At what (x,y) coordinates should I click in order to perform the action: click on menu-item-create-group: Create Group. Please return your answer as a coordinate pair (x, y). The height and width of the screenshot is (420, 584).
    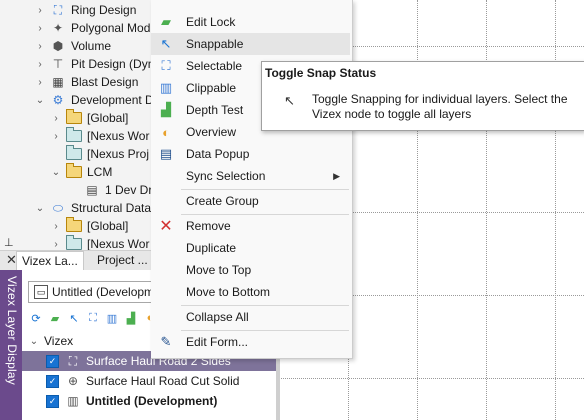
    Looking at the image, I should click on (250, 201).